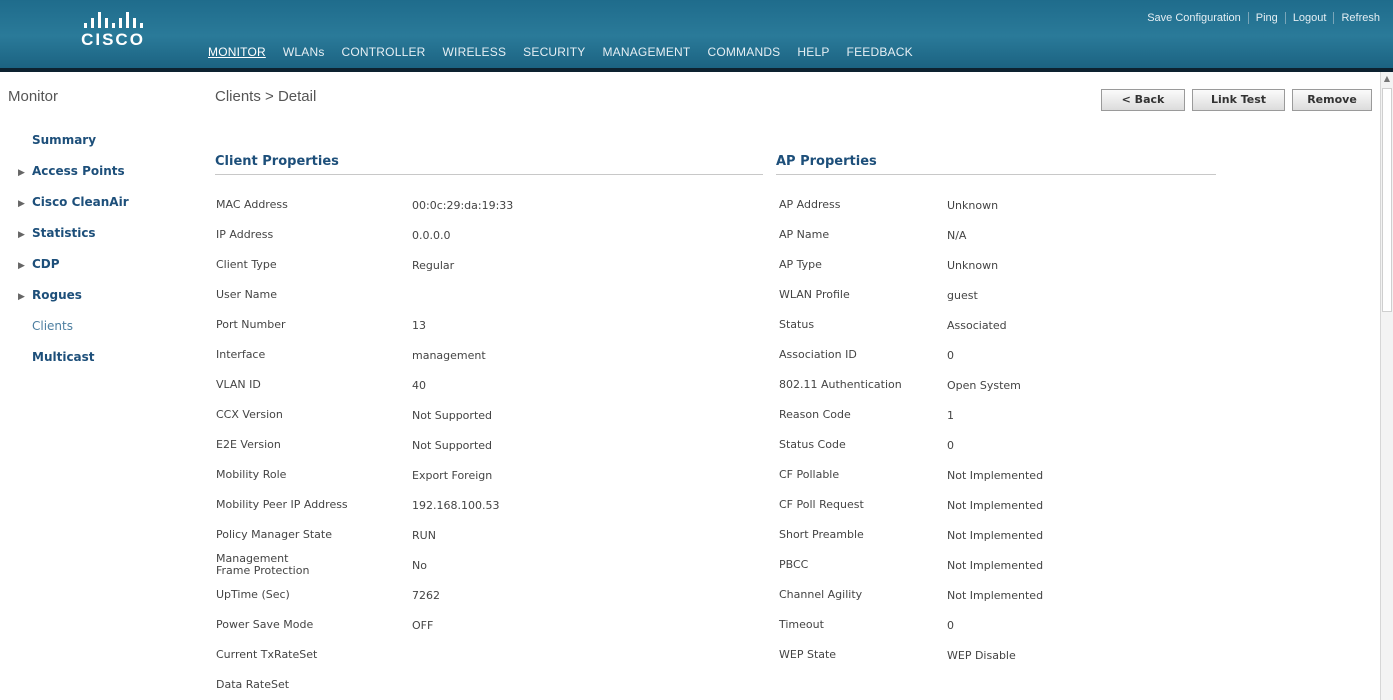 This screenshot has width=1393, height=700. What do you see at coordinates (113, 31) in the screenshot?
I see `cisco-logo: CISCO` at bounding box center [113, 31].